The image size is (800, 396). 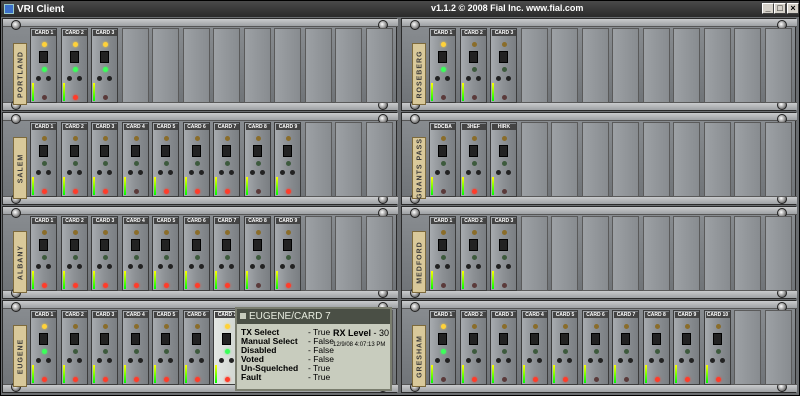 I want to click on receiver-card: CARD 10, so click(x=717, y=347).